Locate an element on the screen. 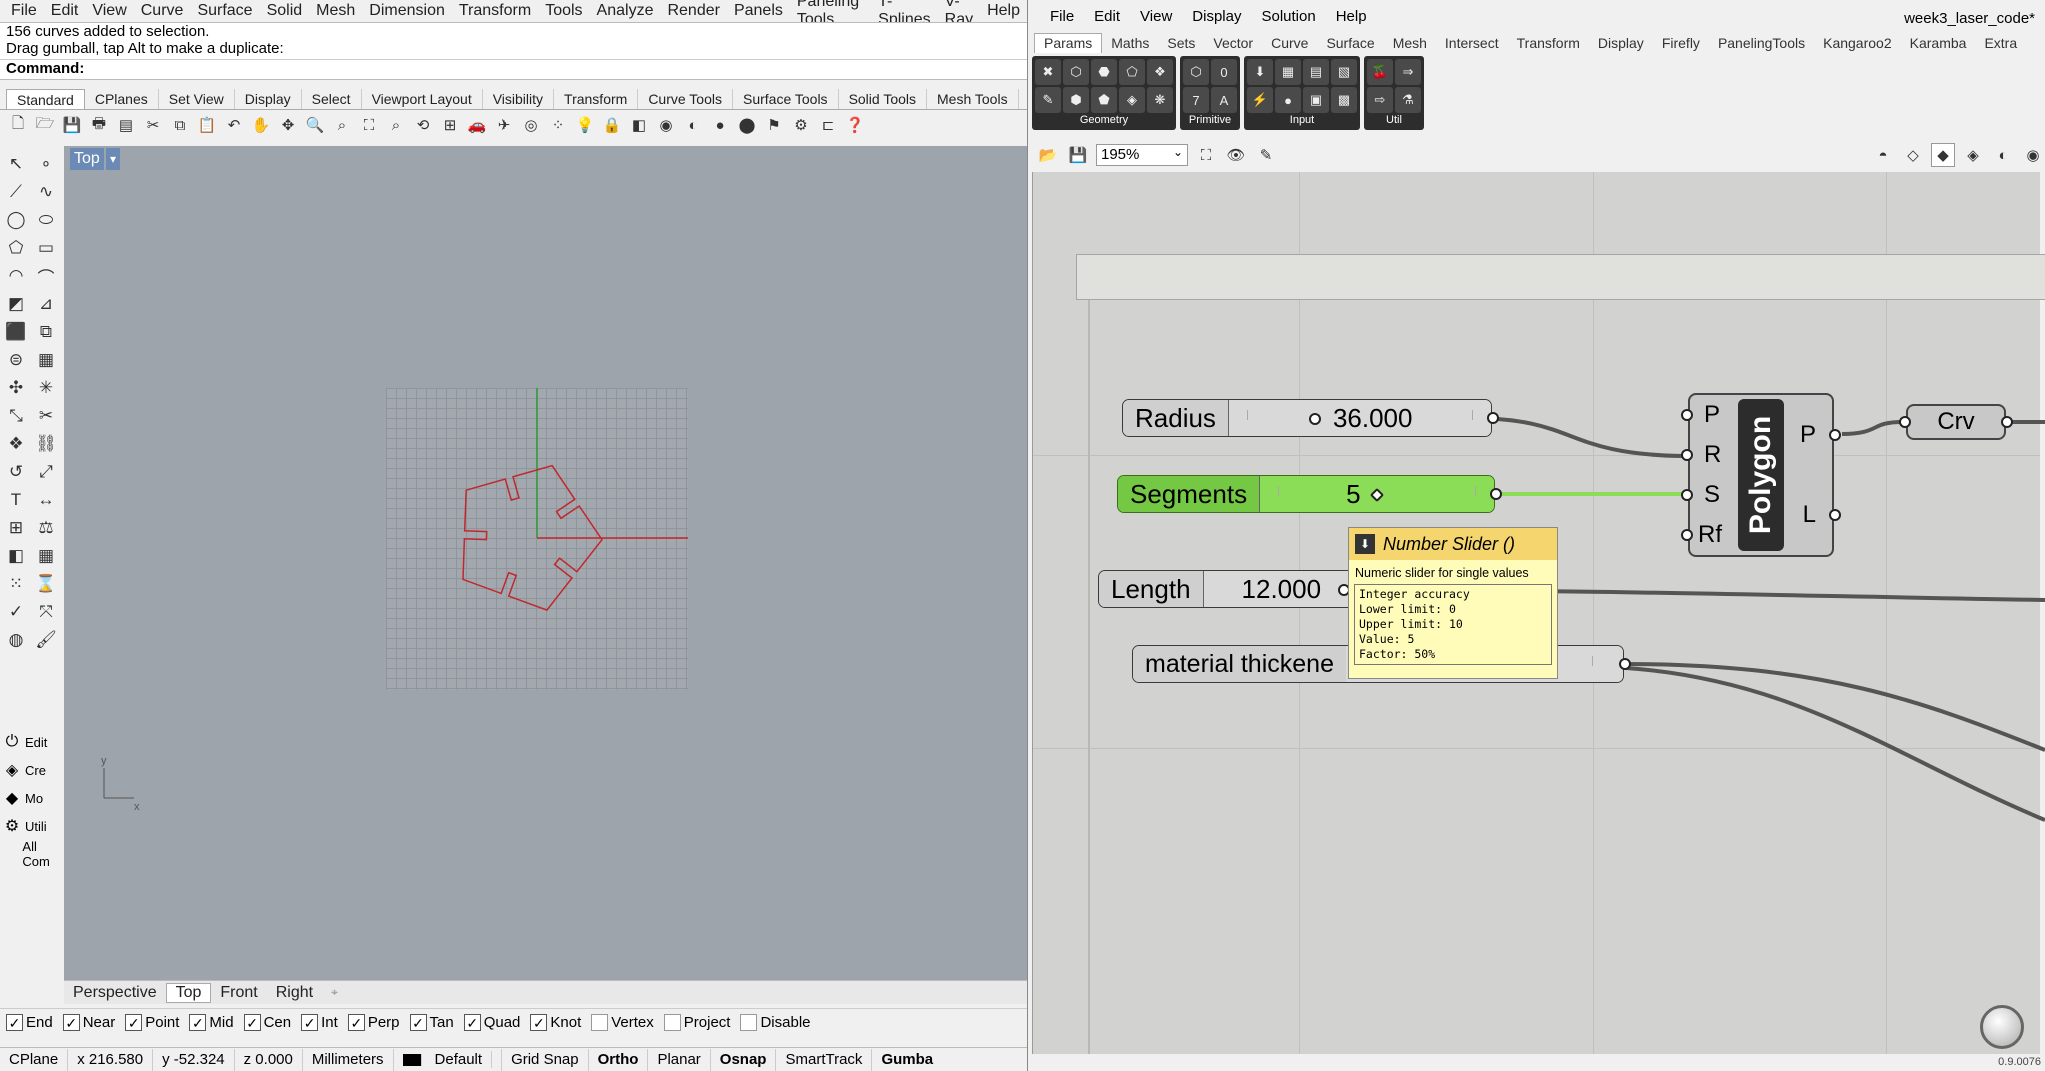 This screenshot has width=2045, height=1071. menu-curve: Curve is located at coordinates (162, 11).